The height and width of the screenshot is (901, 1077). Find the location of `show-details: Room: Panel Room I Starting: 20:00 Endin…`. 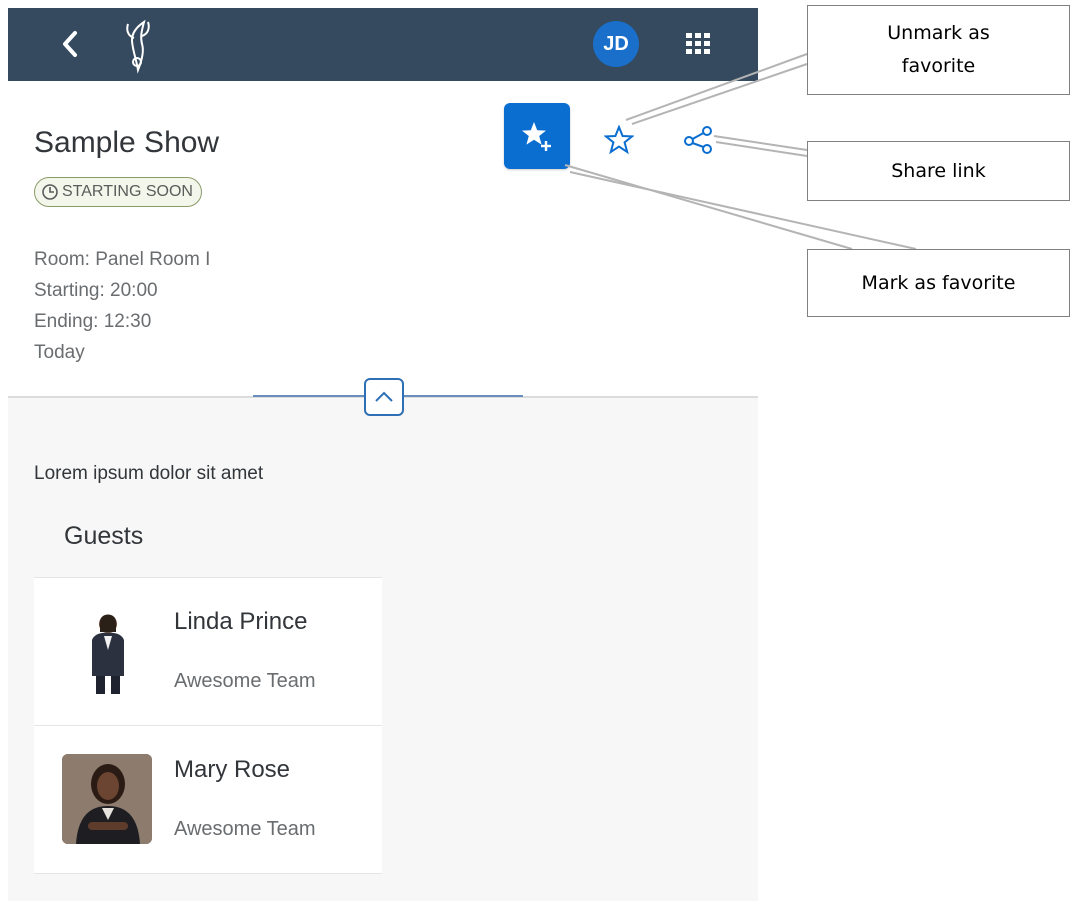

show-details: Room: Panel Room I Starting: 20:00 Endin… is located at coordinates (122, 306).